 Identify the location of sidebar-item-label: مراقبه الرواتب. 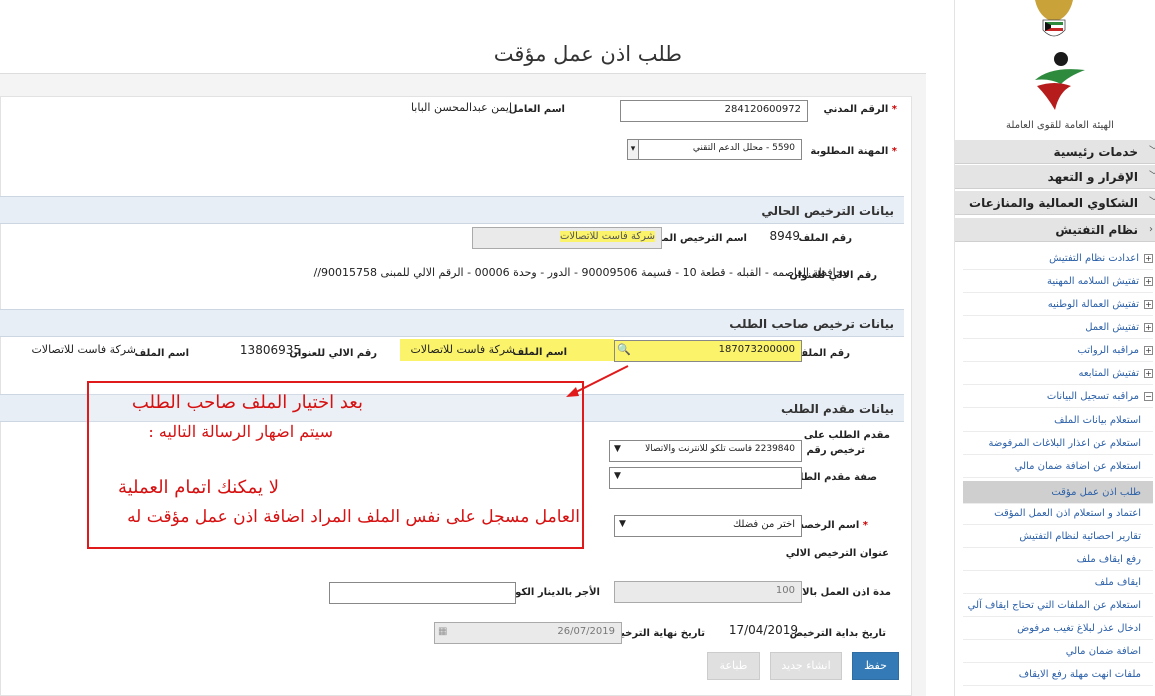
(1108, 350).